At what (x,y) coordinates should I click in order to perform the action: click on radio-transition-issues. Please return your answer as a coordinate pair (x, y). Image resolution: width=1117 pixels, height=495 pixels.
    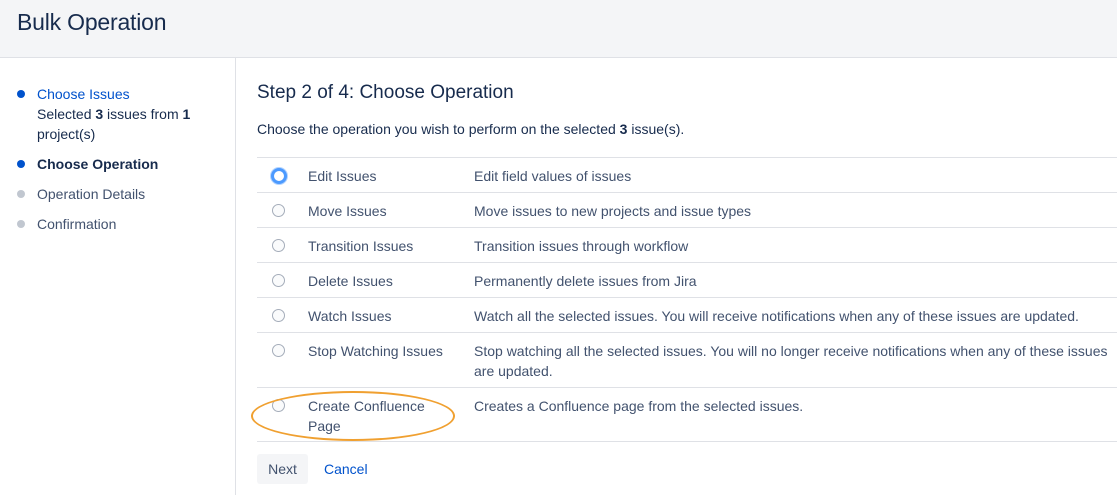
    Looking at the image, I should click on (278, 245).